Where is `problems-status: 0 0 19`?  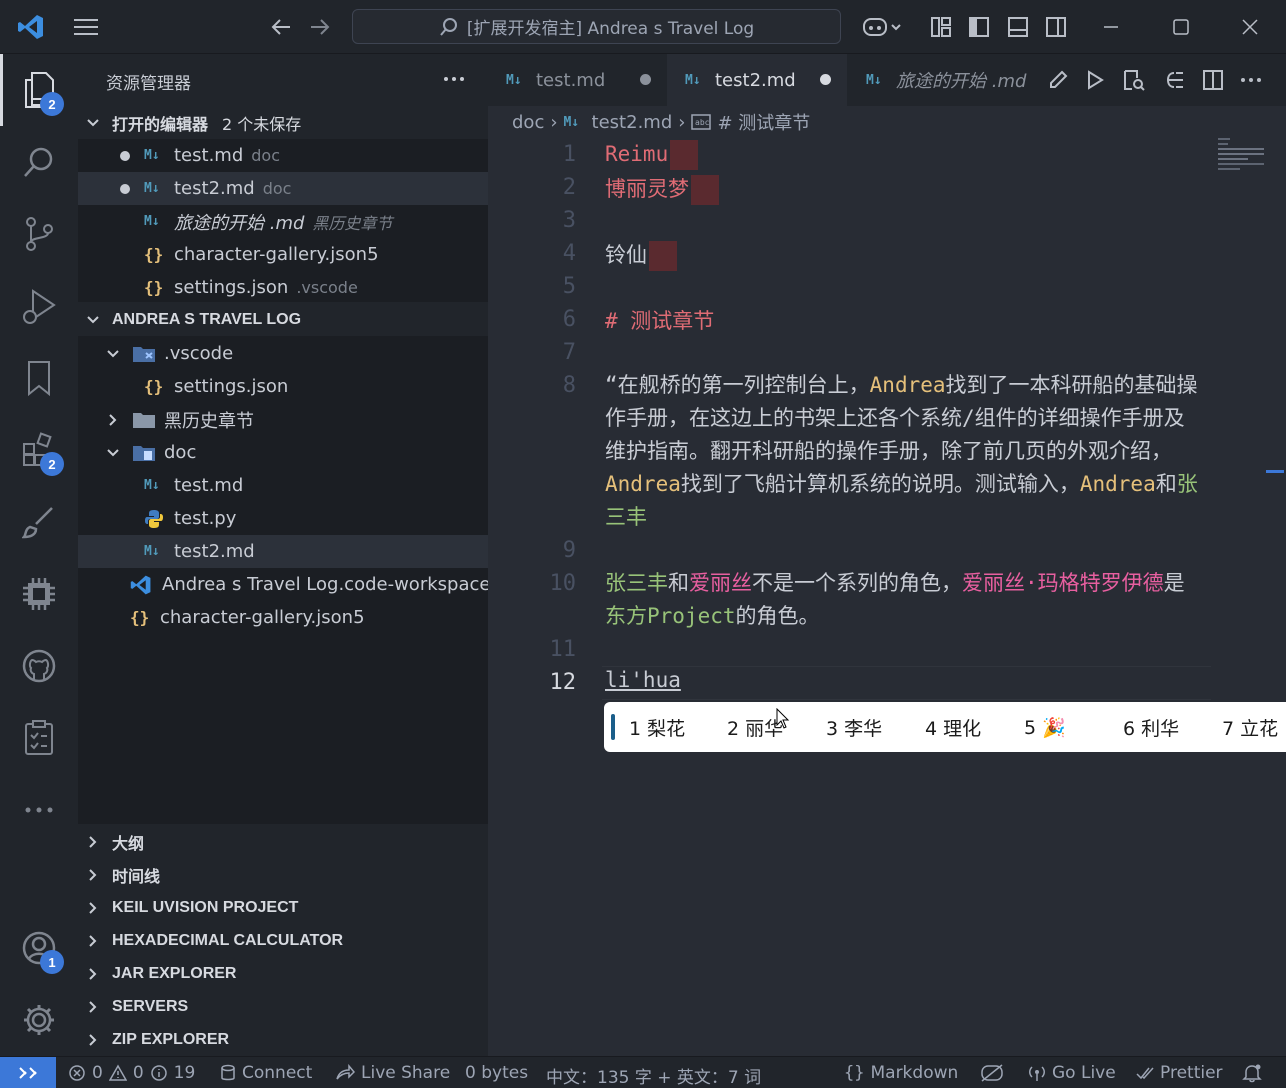
problems-status: 0 0 19 is located at coordinates (131, 1073).